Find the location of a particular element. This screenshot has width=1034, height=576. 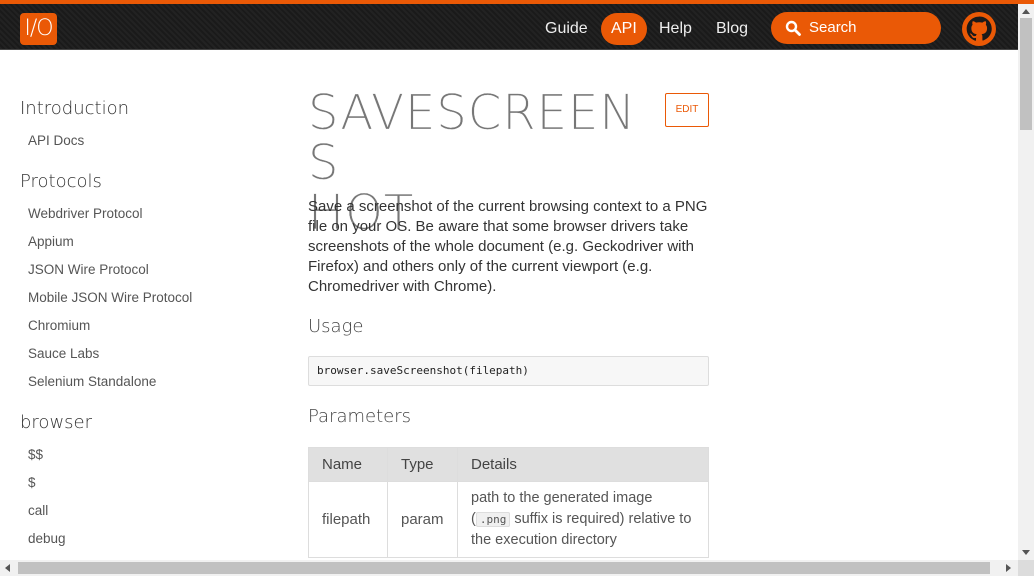

sidebar-item-debug: debug is located at coordinates (47, 538).